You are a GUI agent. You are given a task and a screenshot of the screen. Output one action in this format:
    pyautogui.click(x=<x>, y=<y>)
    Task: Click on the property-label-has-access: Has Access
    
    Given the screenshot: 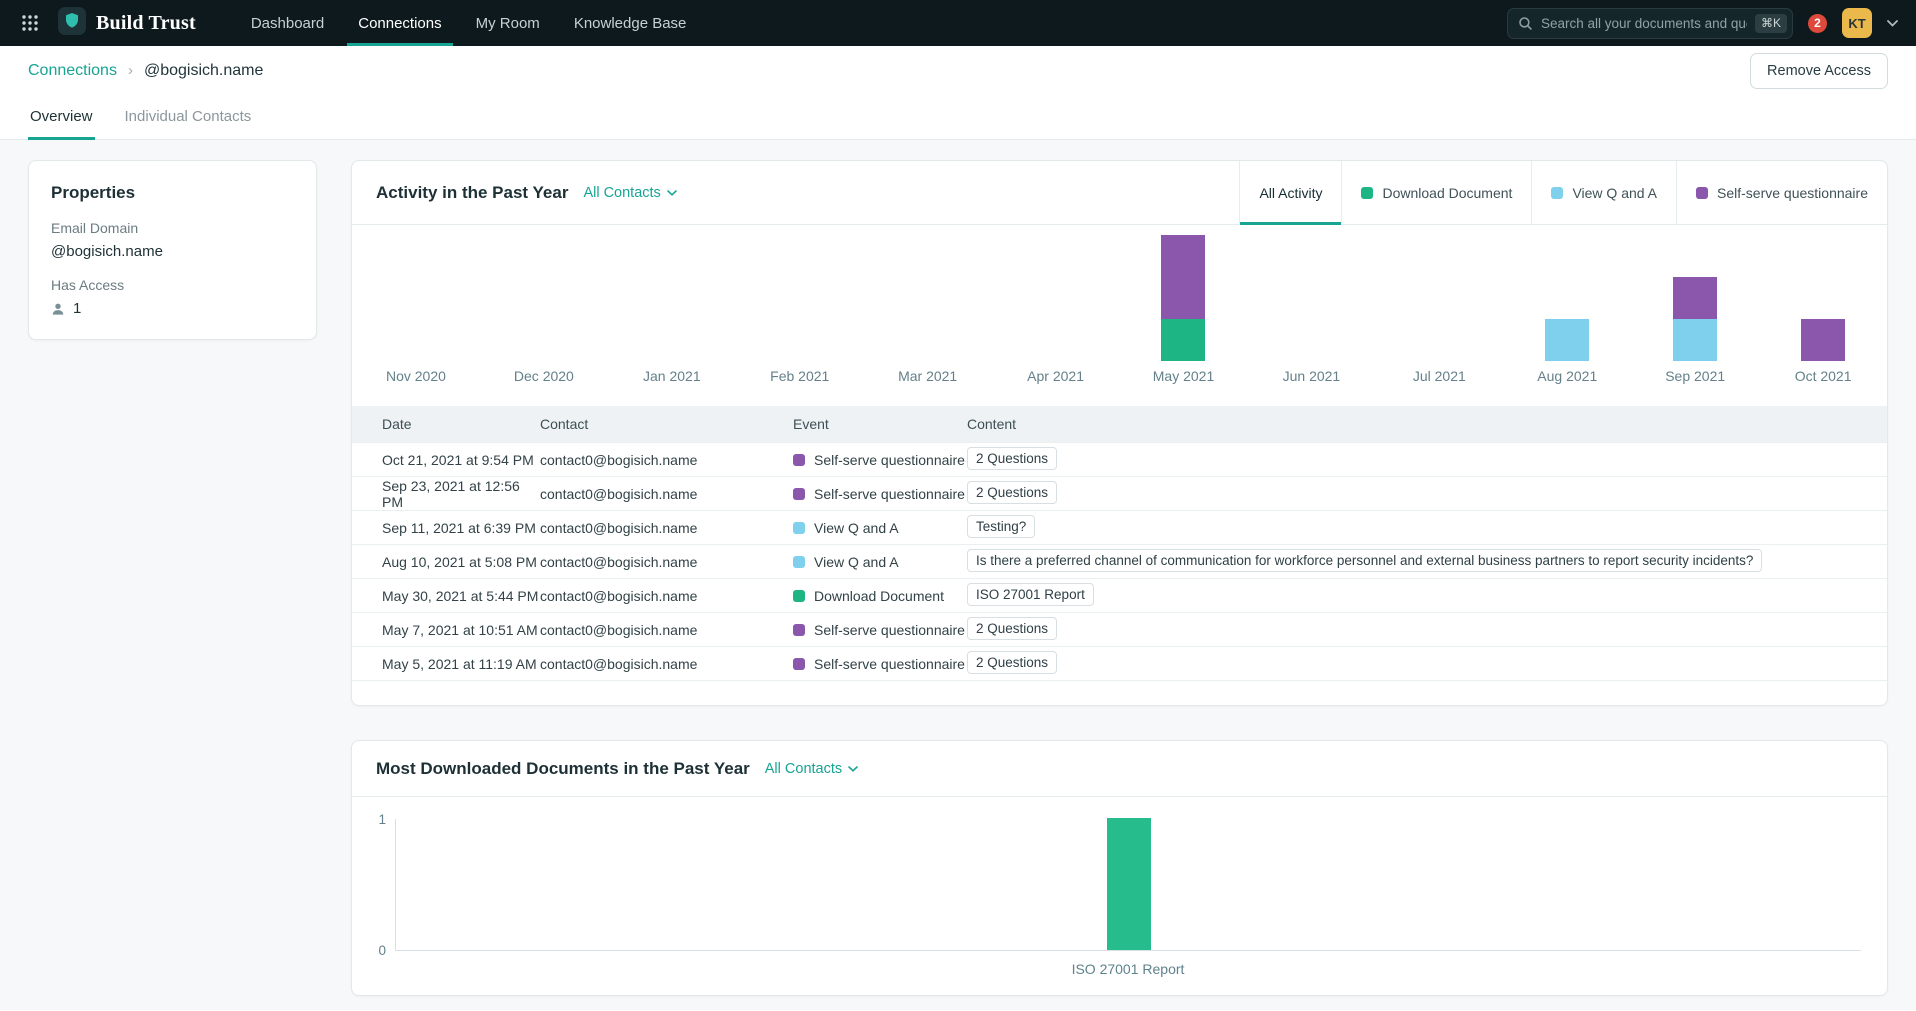 What is the action you would take?
    pyautogui.click(x=88, y=285)
    